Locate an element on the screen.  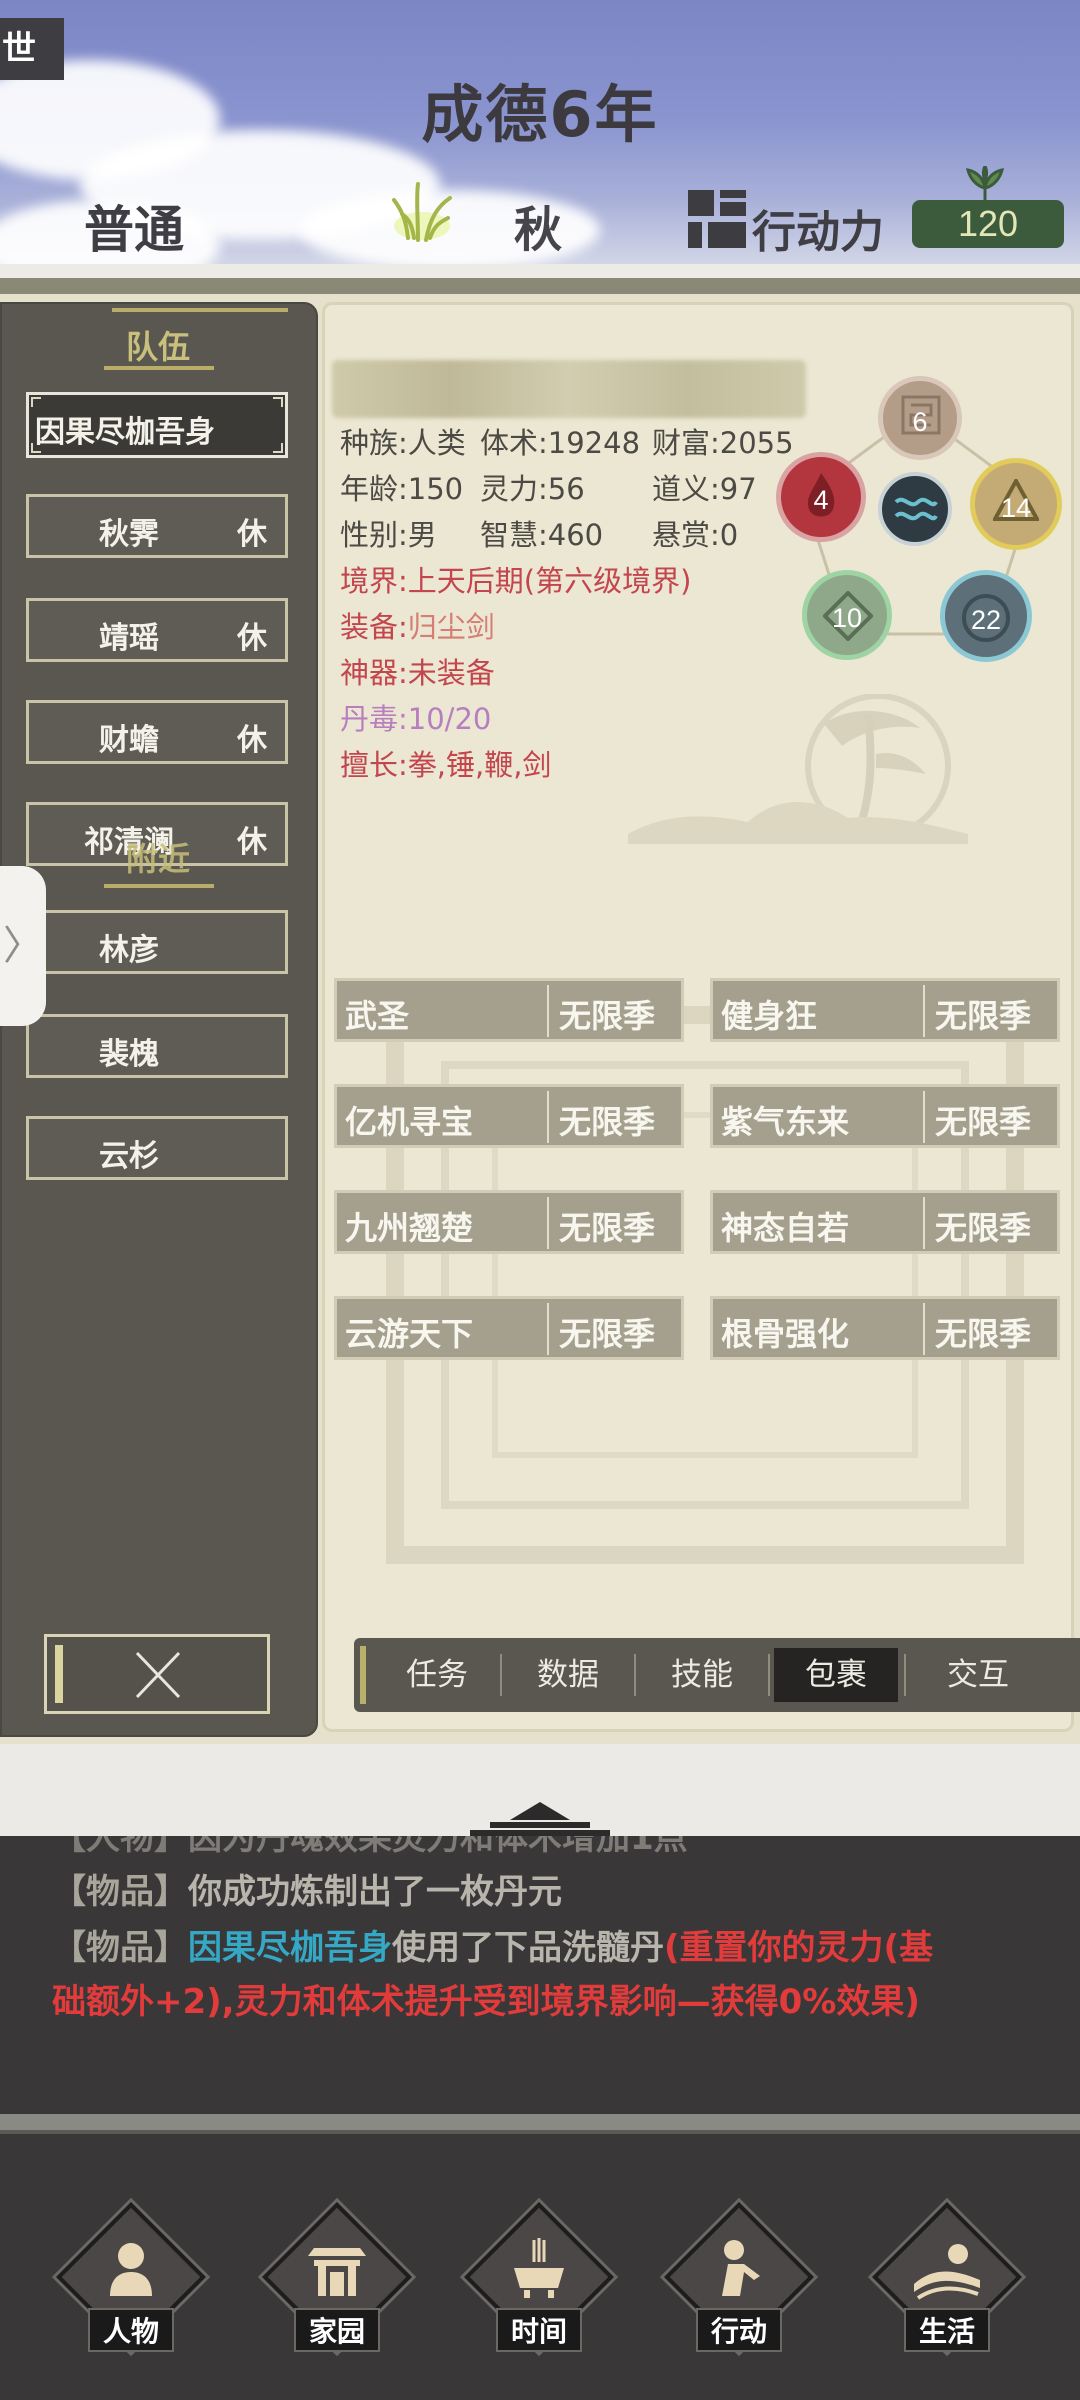
wave-icon is located at coordinates (916, 509).